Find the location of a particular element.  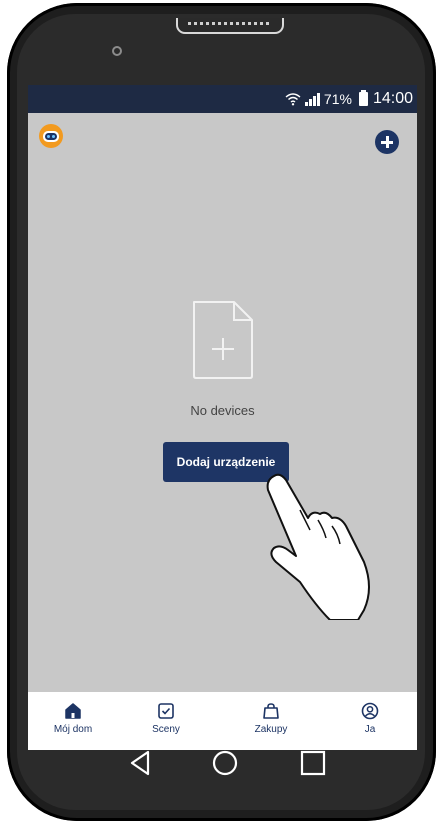

nav-label: Ja is located at coordinates (370, 729).